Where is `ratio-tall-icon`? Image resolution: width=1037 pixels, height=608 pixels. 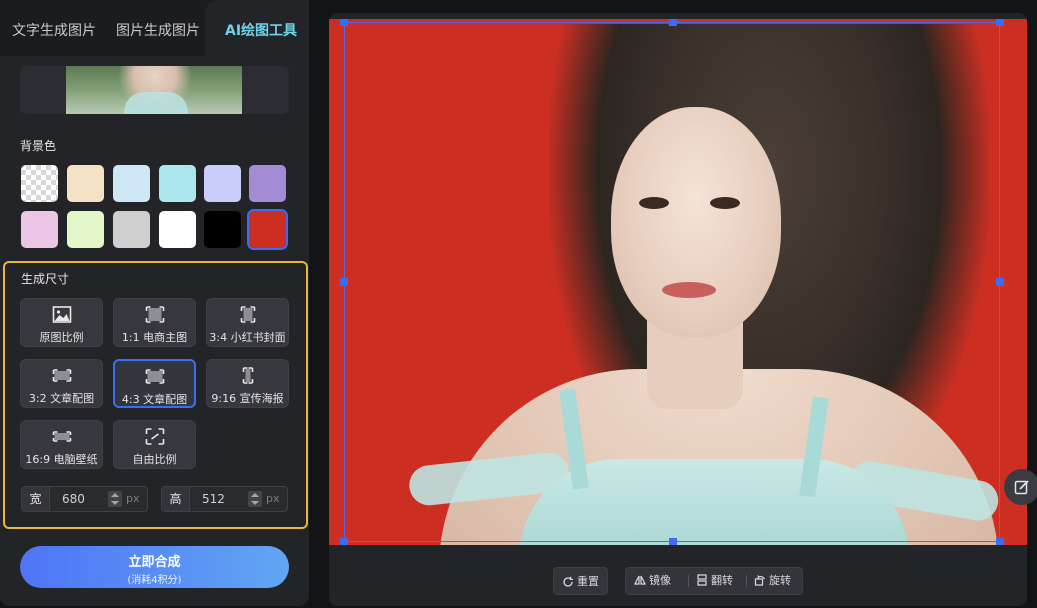
ratio-tall-icon is located at coordinates (247, 375).